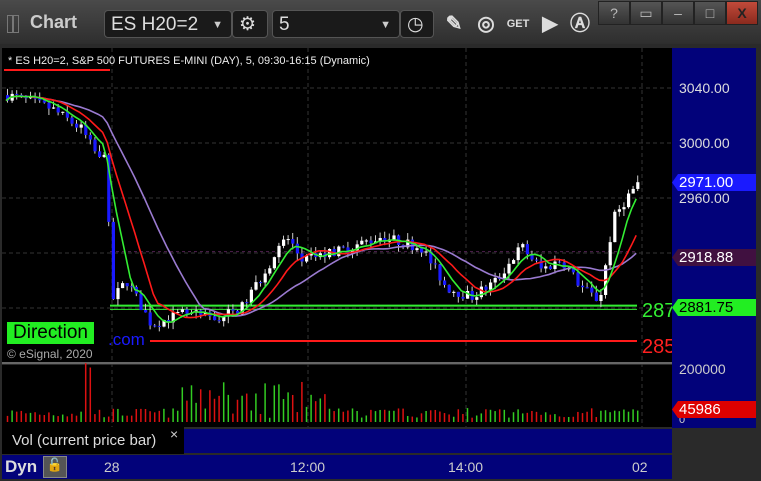 The image size is (761, 481). What do you see at coordinates (112, 467) in the screenshot?
I see `time-tick: 28` at bounding box center [112, 467].